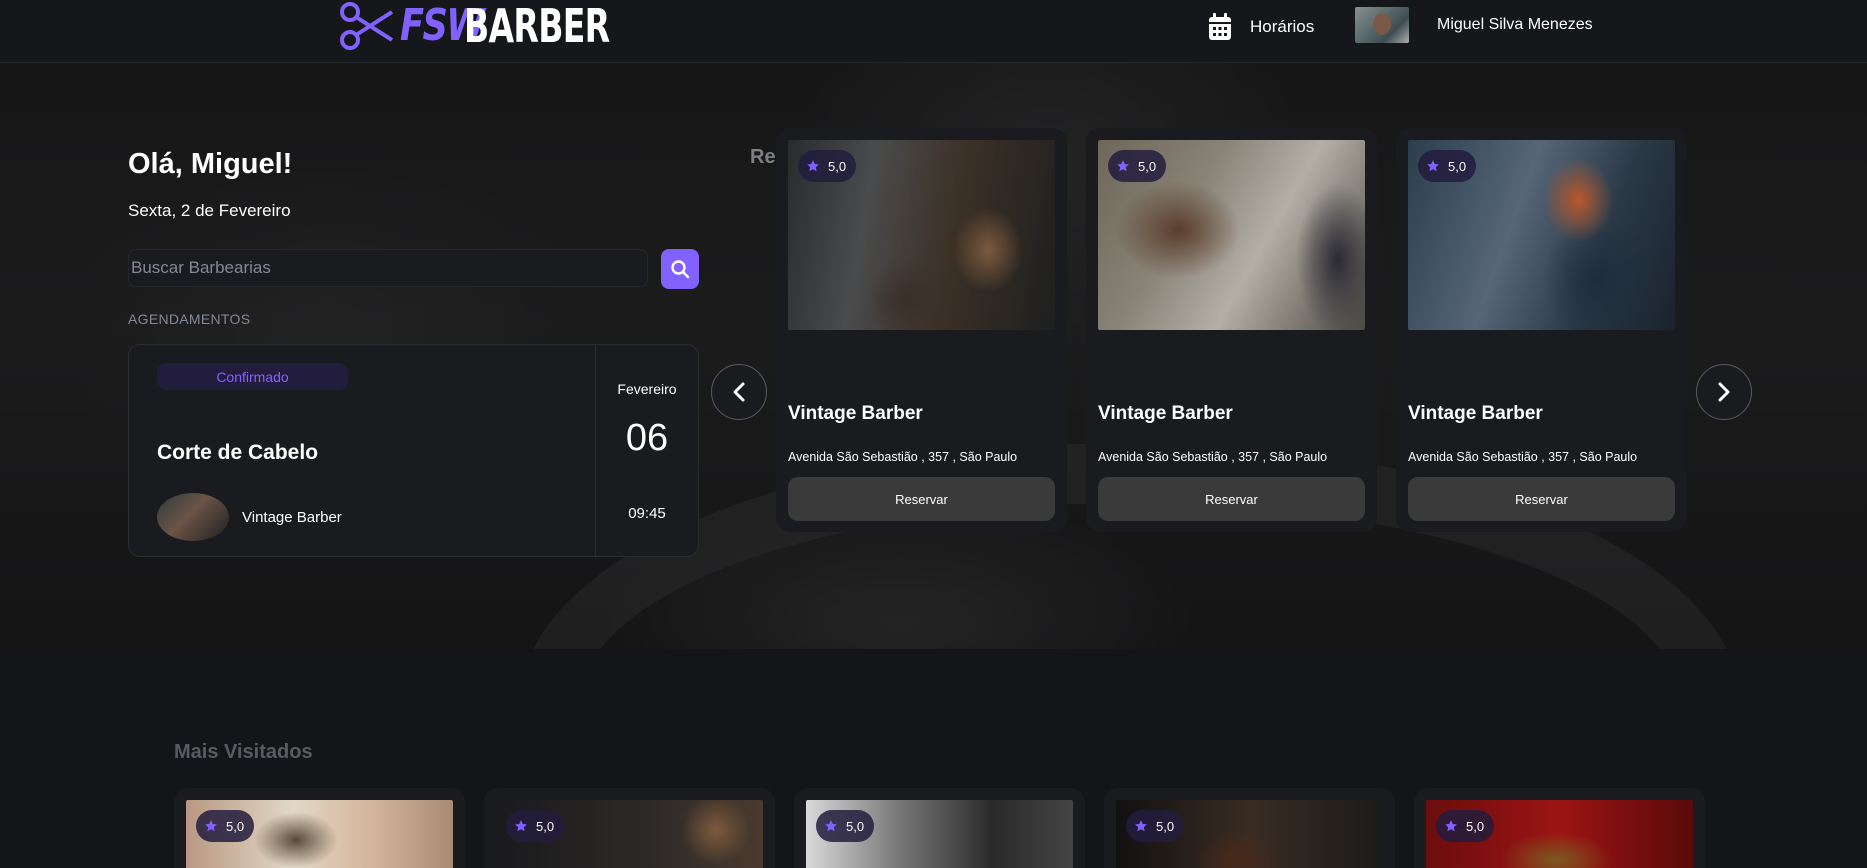  I want to click on search-input, so click(388, 268).